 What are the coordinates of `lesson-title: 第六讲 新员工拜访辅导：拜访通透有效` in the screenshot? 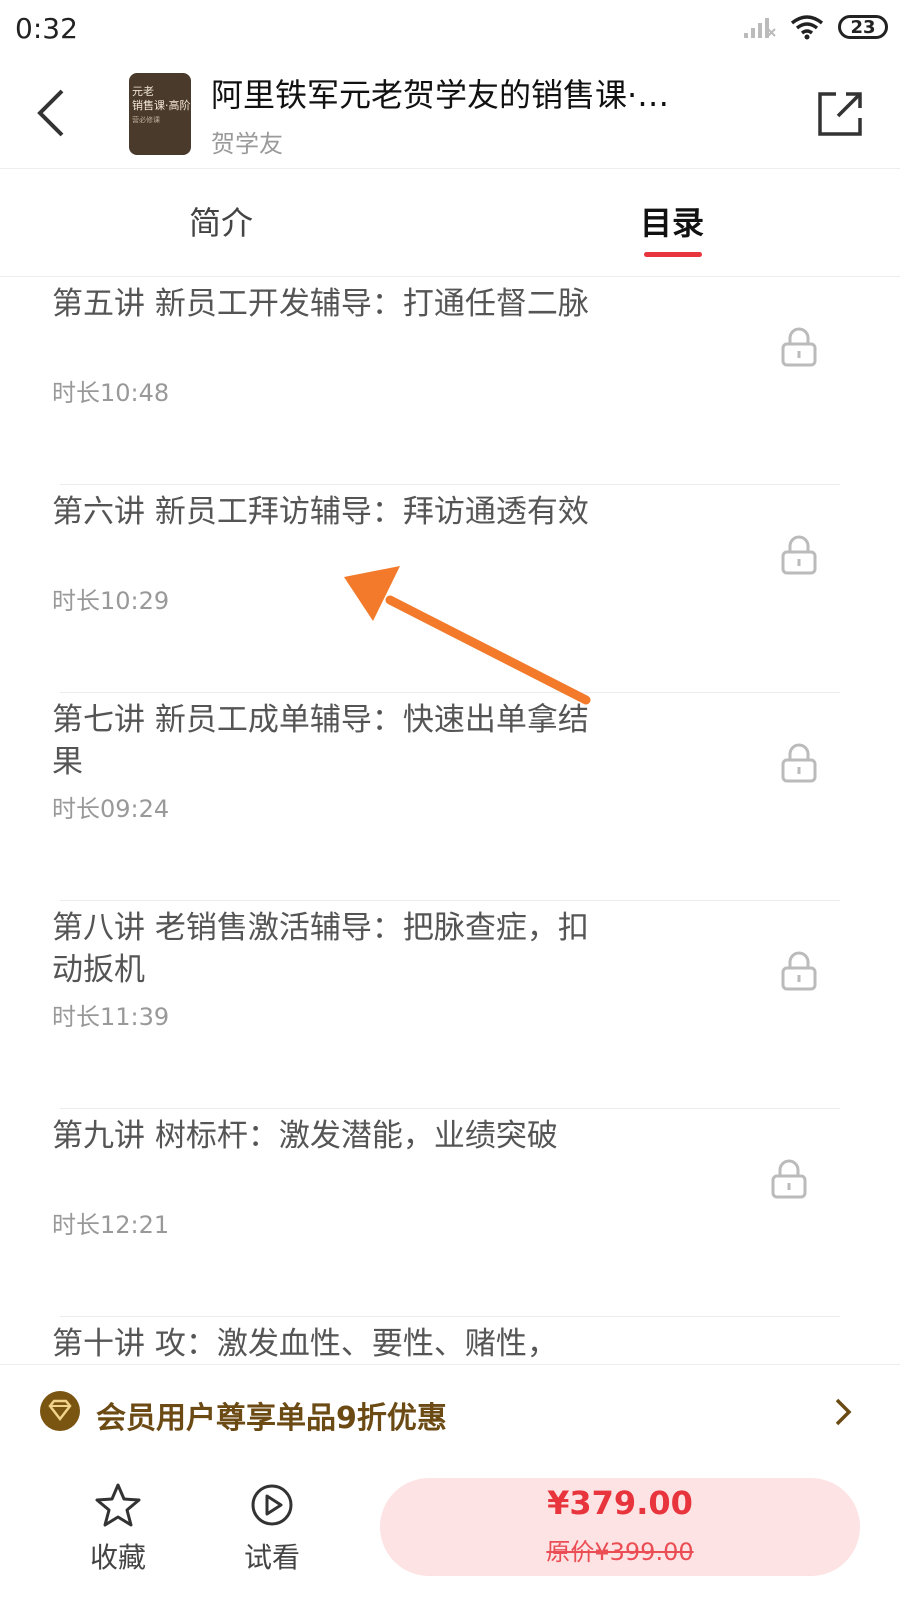 It's located at (320, 512).